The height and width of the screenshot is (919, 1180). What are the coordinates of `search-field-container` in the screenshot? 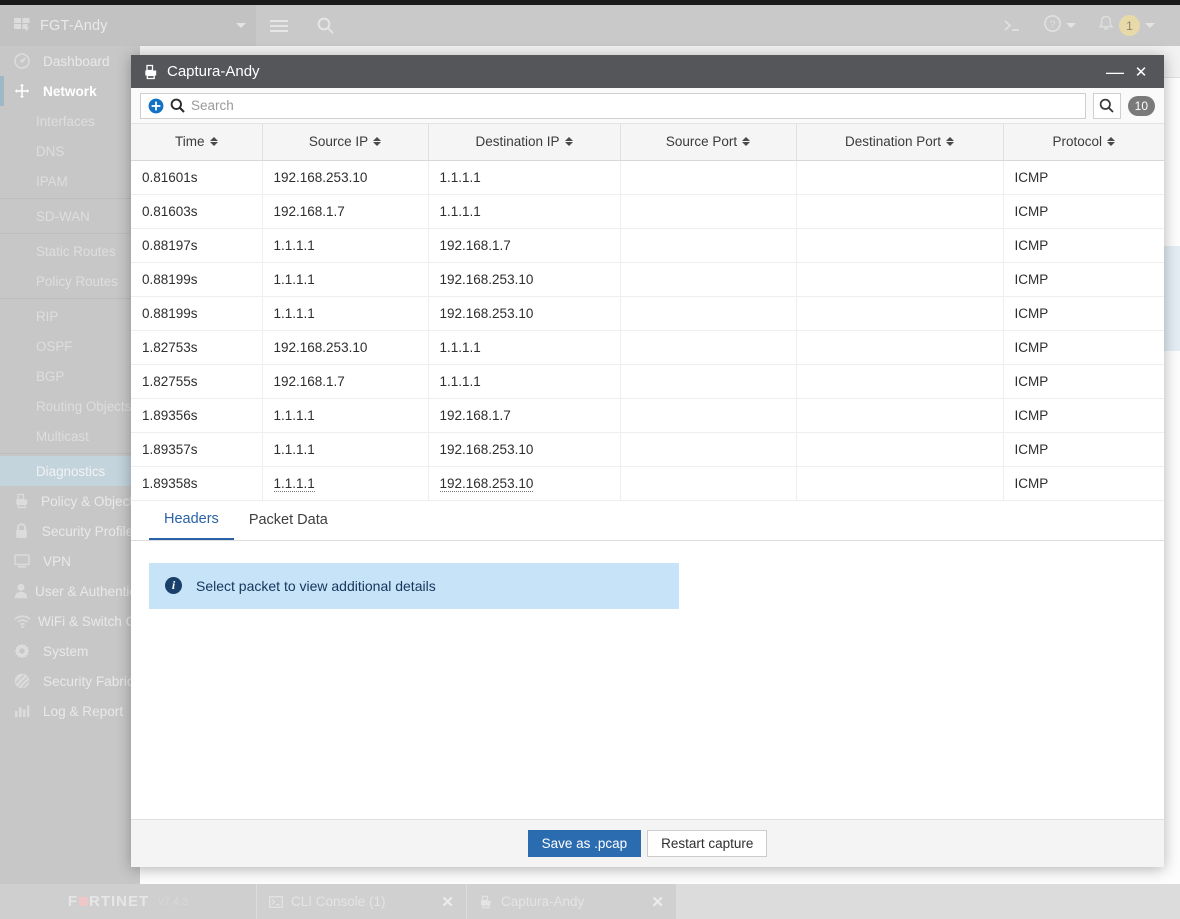 It's located at (613, 105).